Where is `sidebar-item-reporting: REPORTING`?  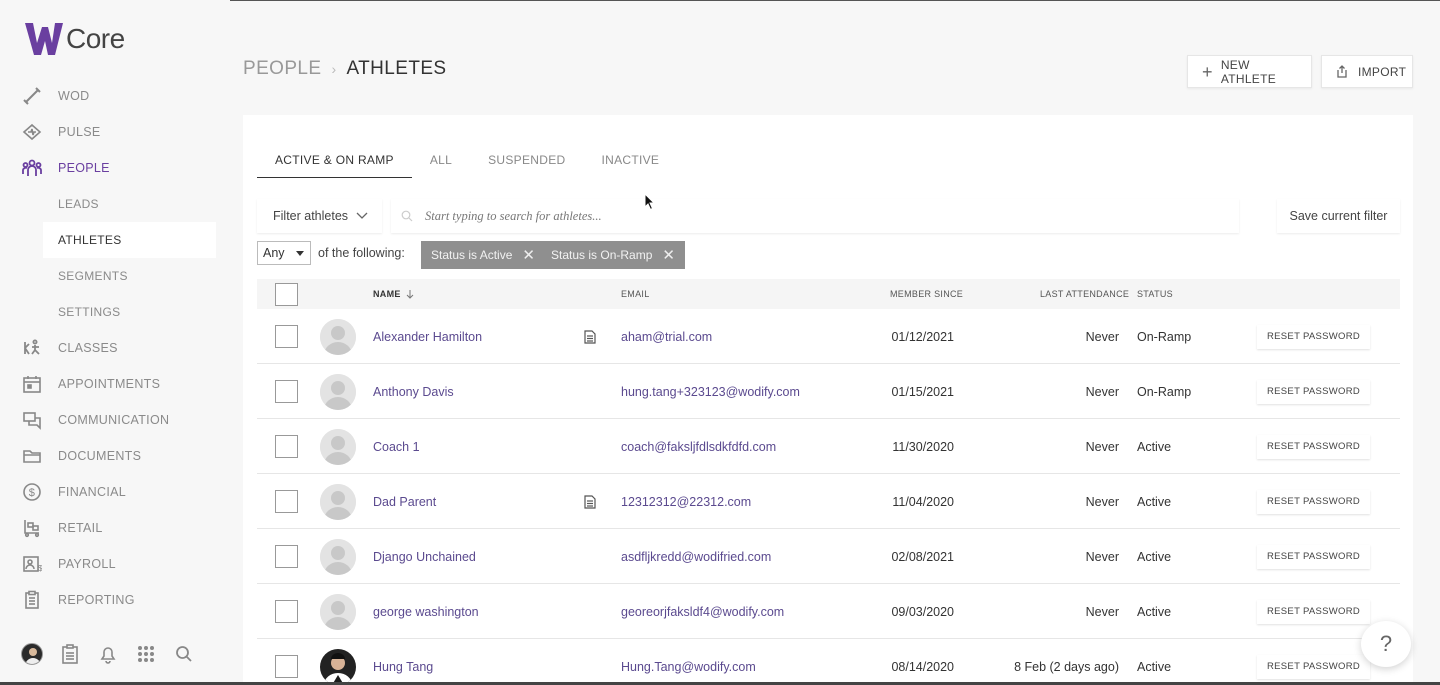 sidebar-item-reporting: REPORTING is located at coordinates (118, 600).